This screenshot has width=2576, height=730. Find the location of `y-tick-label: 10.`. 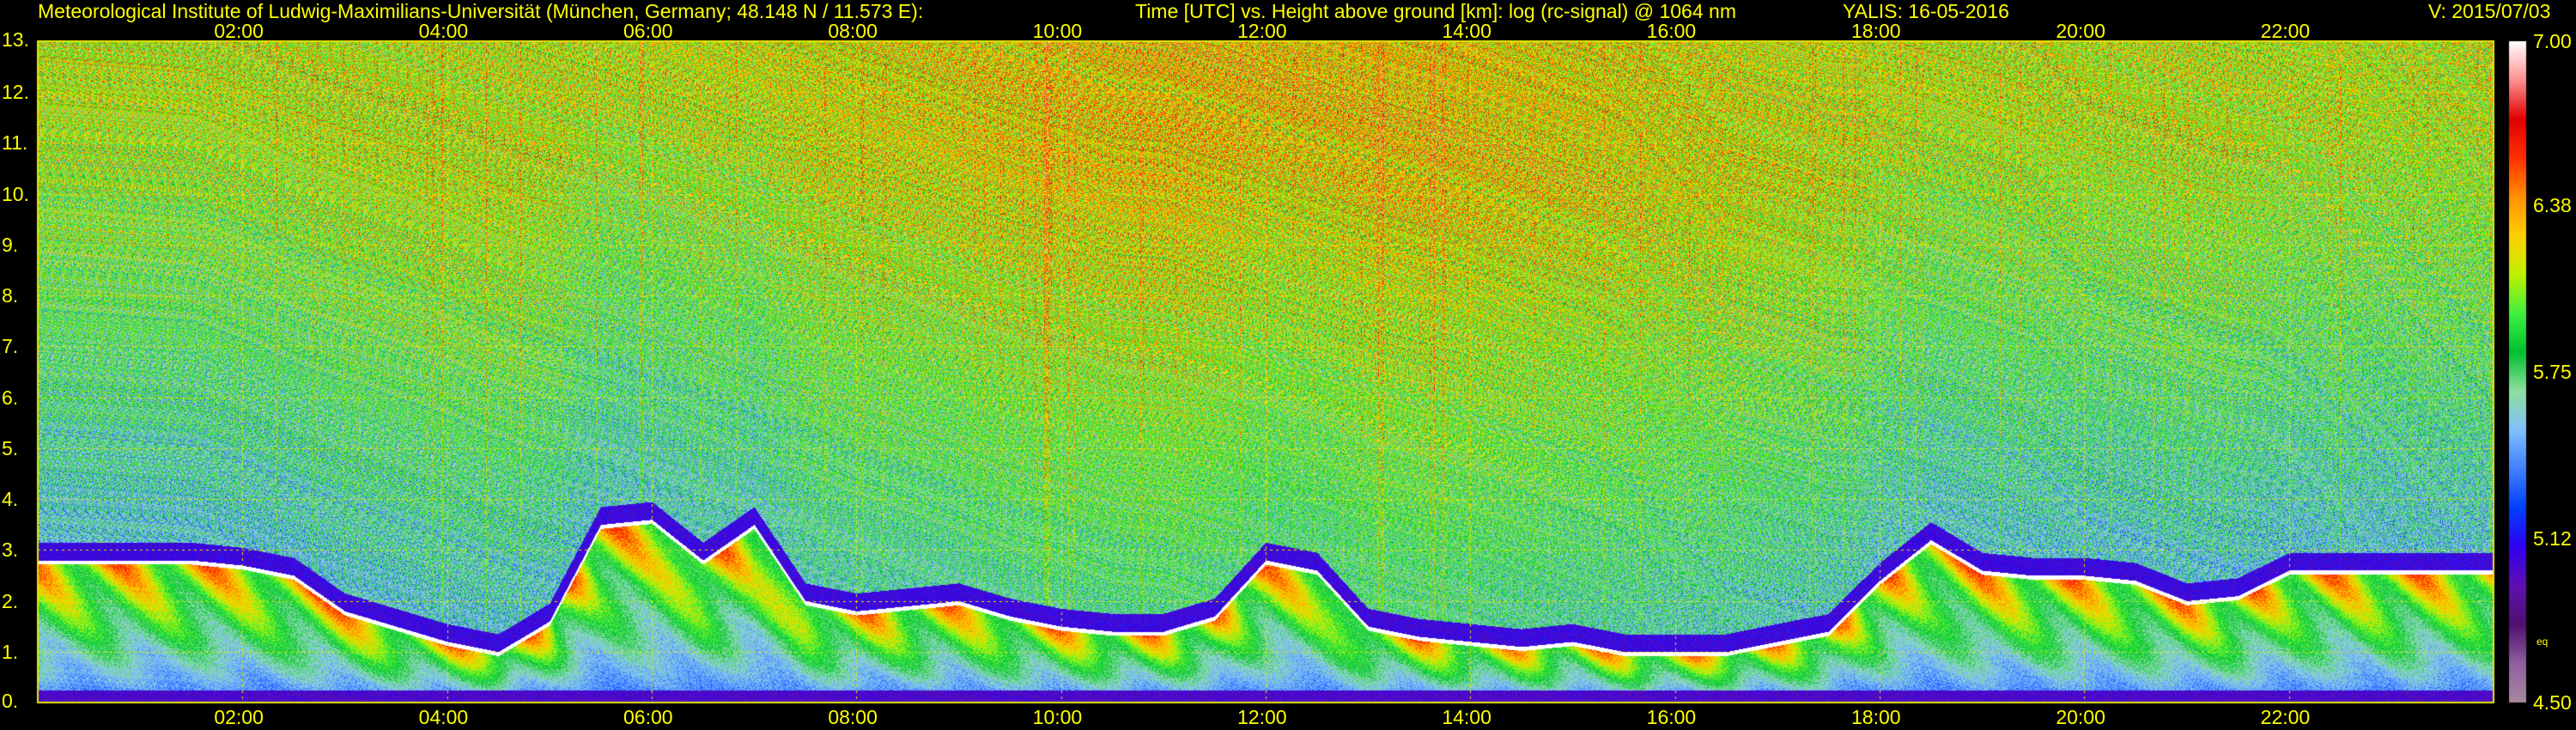

y-tick-label: 10. is located at coordinates (15, 193).